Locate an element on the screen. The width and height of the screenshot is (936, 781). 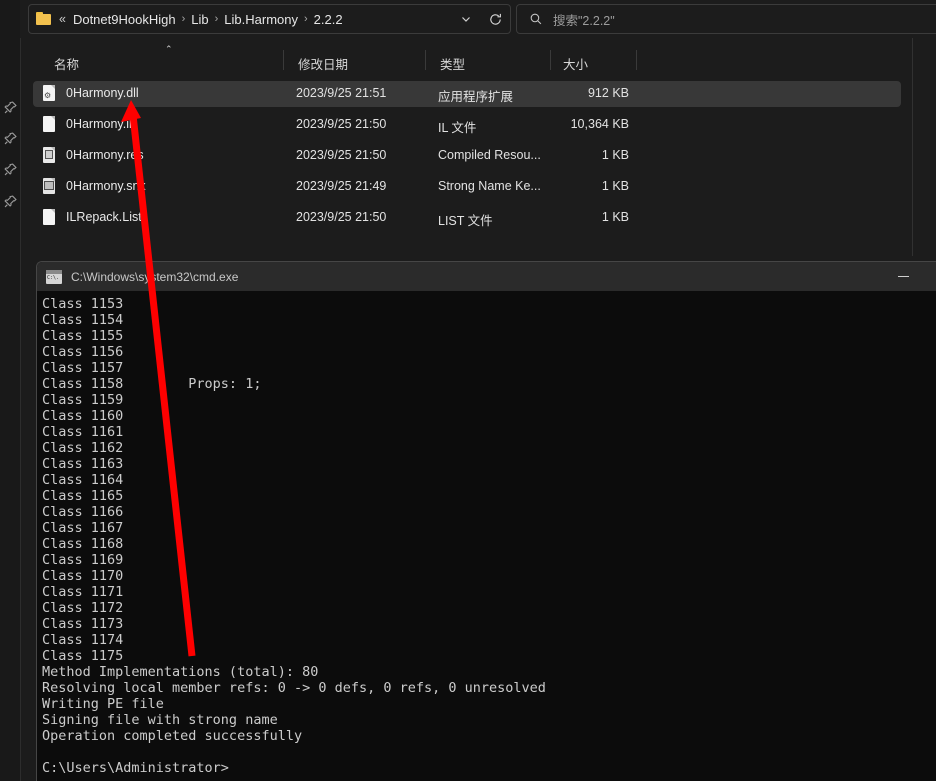
console-line: Class 1163 is located at coordinates (83, 464).